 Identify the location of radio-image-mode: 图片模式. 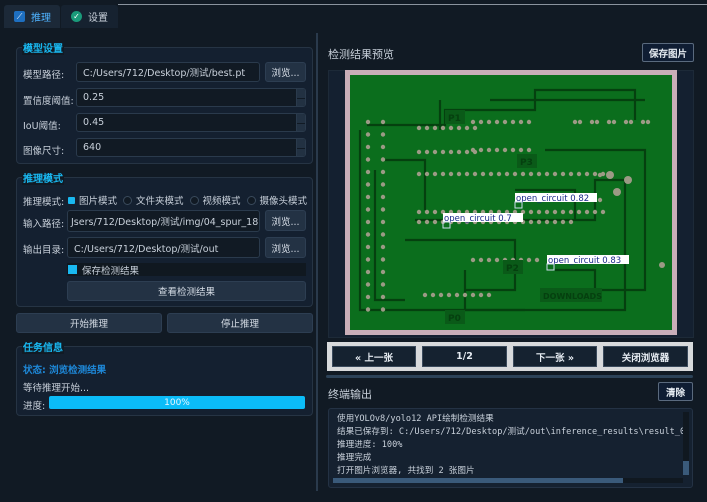
(92, 200).